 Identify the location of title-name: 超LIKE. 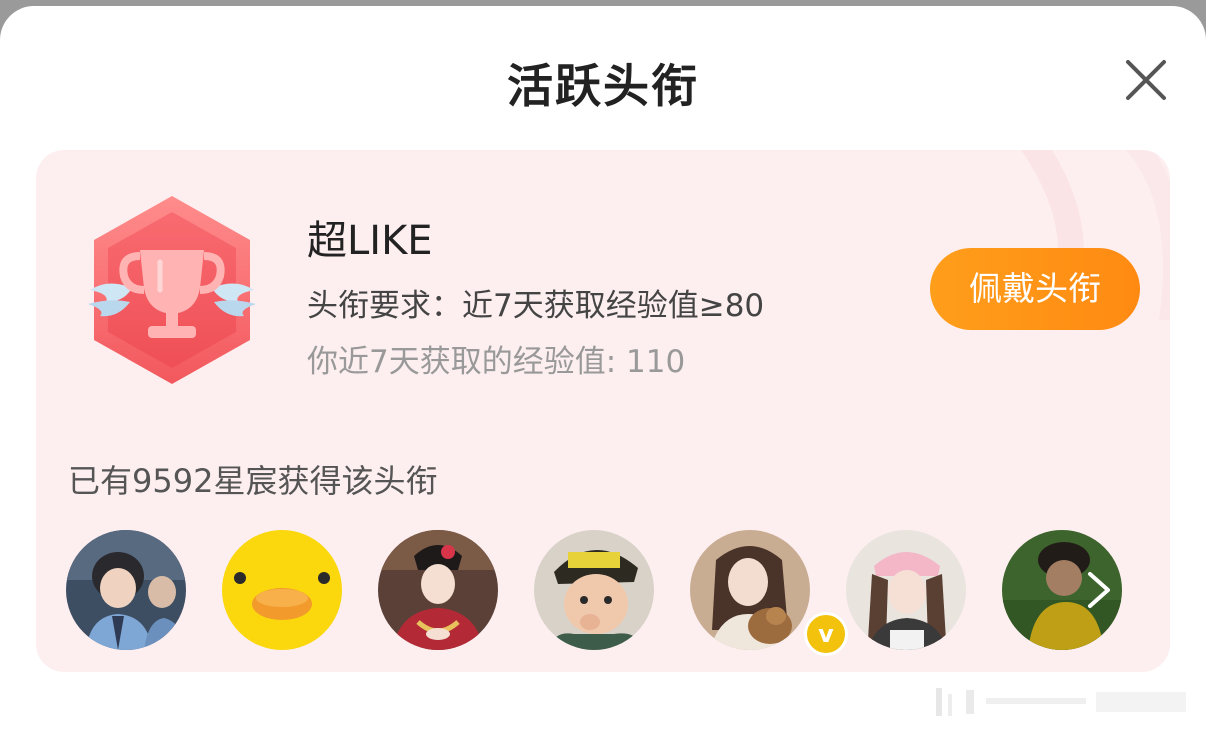
(370, 241).